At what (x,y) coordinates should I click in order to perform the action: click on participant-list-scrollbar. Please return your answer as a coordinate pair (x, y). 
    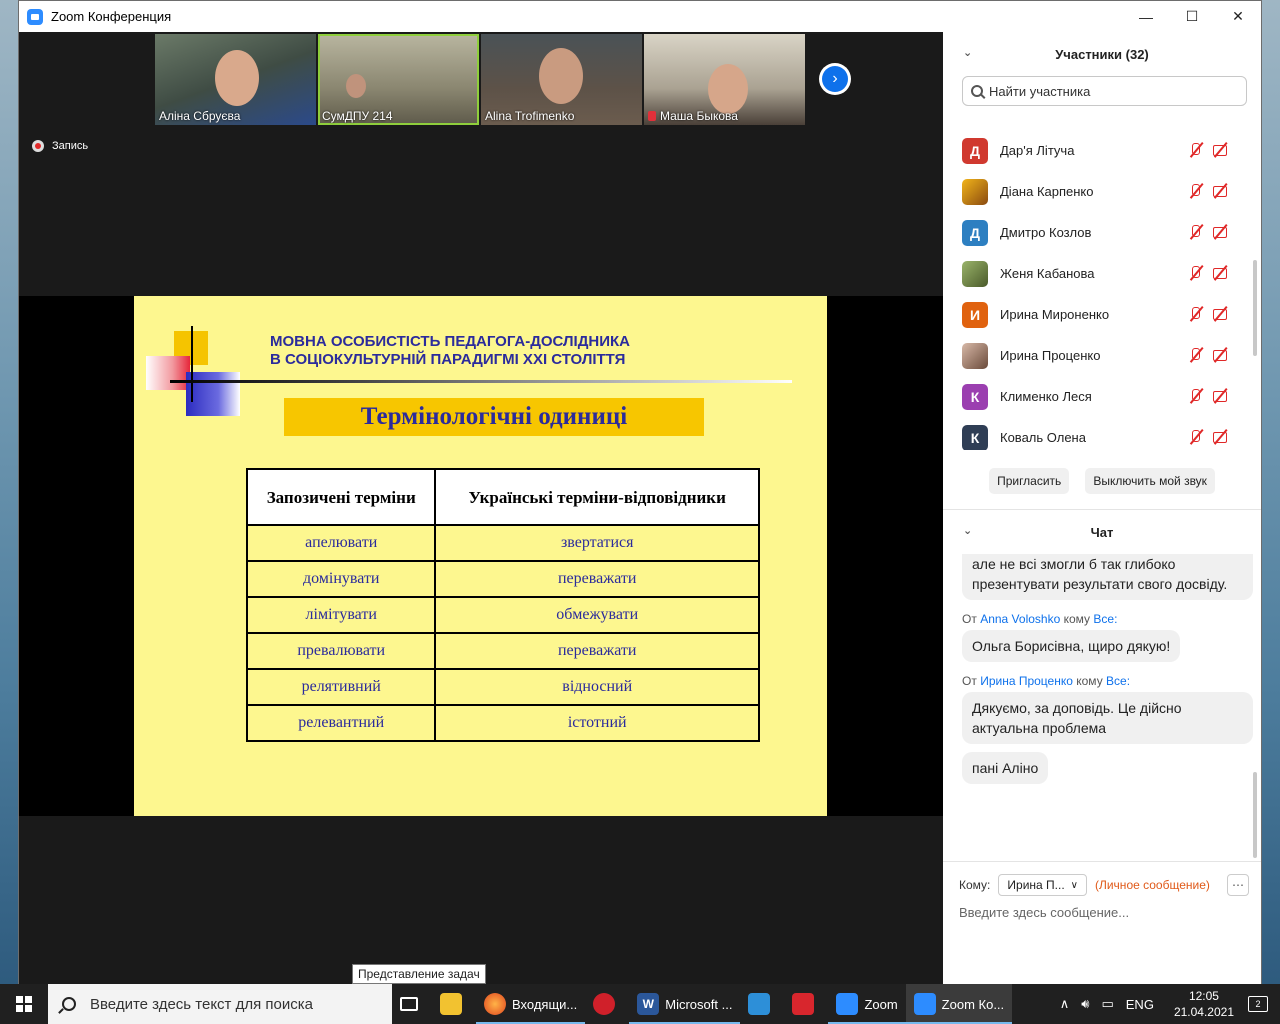
    Looking at the image, I should click on (1255, 308).